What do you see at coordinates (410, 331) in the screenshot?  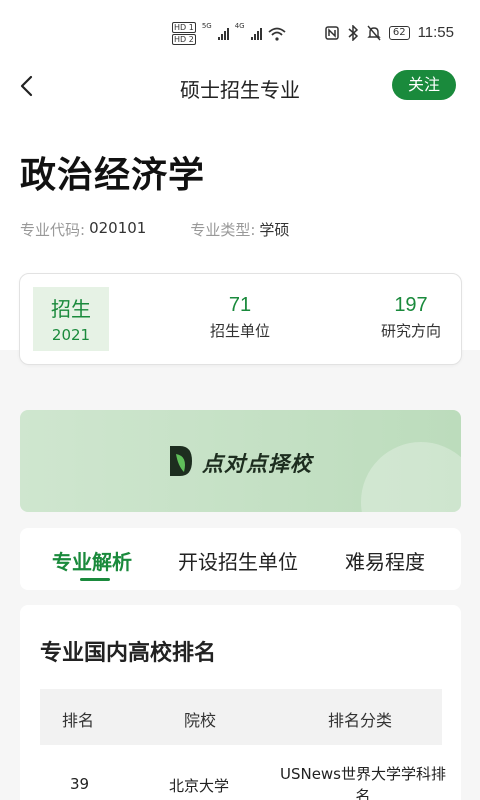 I see `stat-directions-label: 研究方向` at bounding box center [410, 331].